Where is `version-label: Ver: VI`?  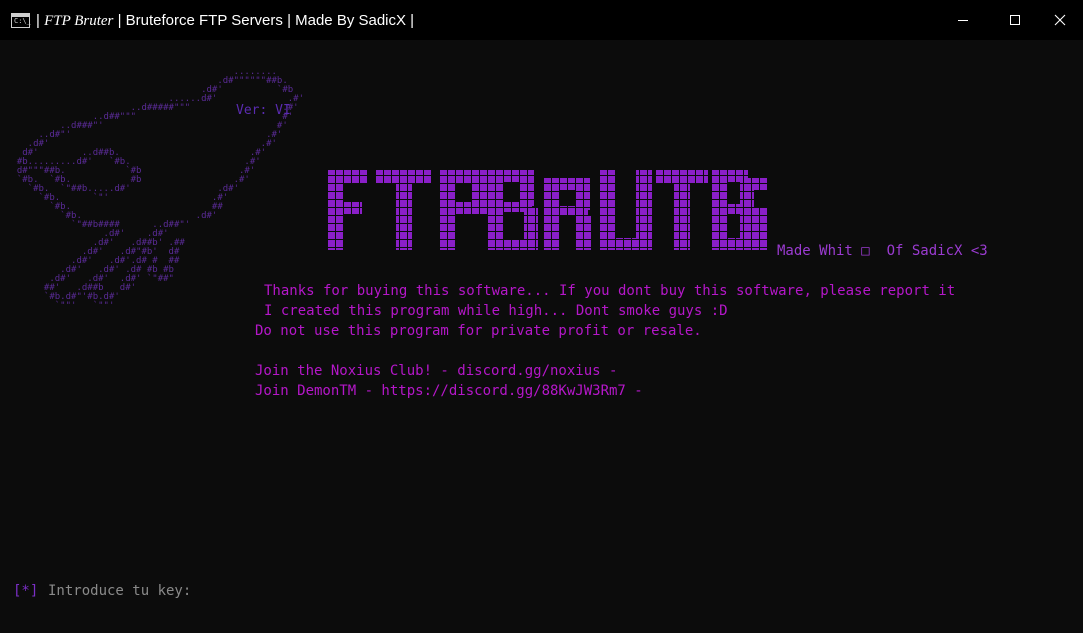
version-label: Ver: VI is located at coordinates (263, 110).